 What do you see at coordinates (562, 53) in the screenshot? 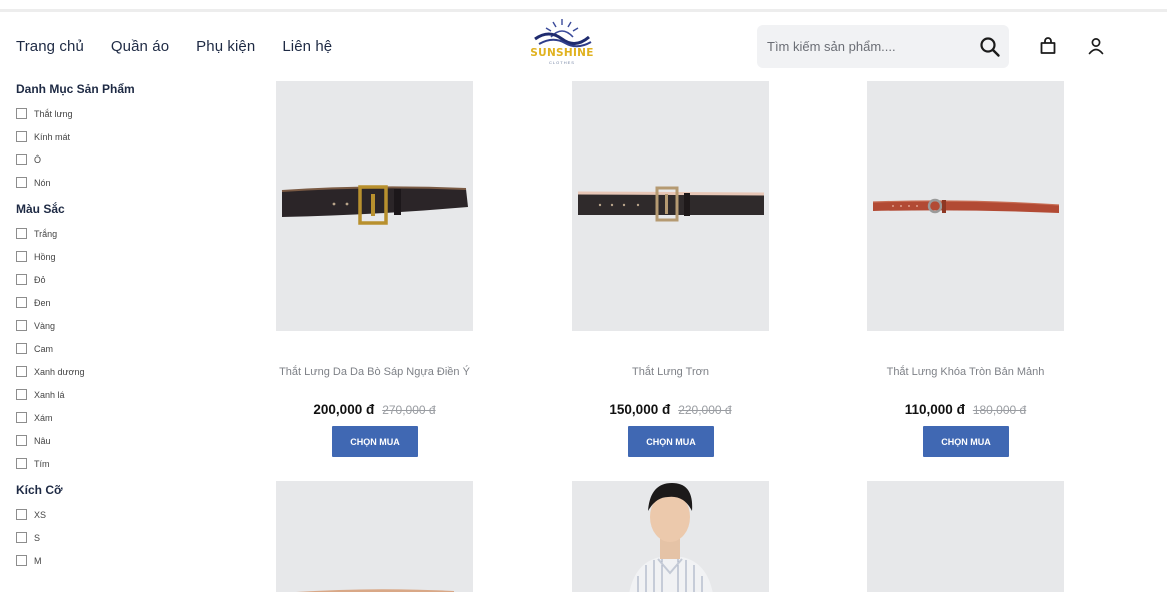
I see `logo-text: SUNSHINE` at bounding box center [562, 53].